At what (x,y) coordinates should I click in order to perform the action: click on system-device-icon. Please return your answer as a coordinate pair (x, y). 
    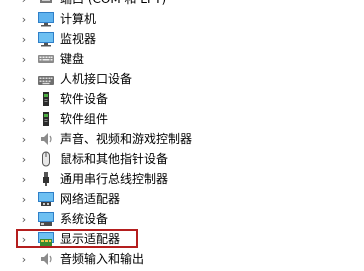
    Looking at the image, I should click on (46, 219).